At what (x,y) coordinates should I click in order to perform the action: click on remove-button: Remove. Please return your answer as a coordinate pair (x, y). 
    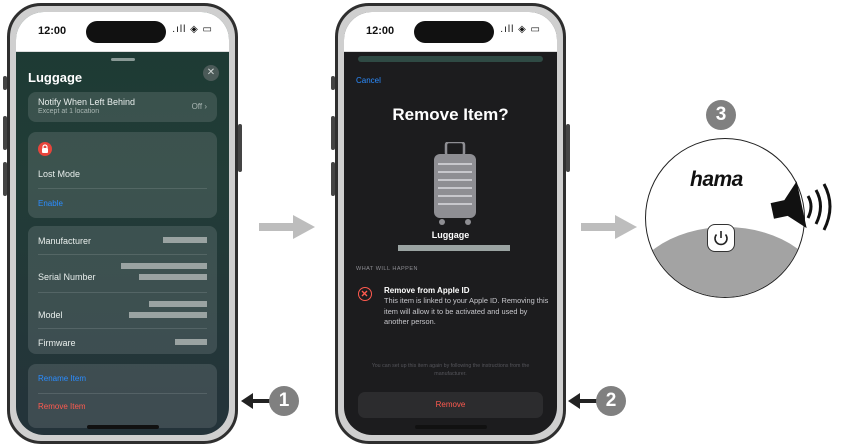
    Looking at the image, I should click on (450, 405).